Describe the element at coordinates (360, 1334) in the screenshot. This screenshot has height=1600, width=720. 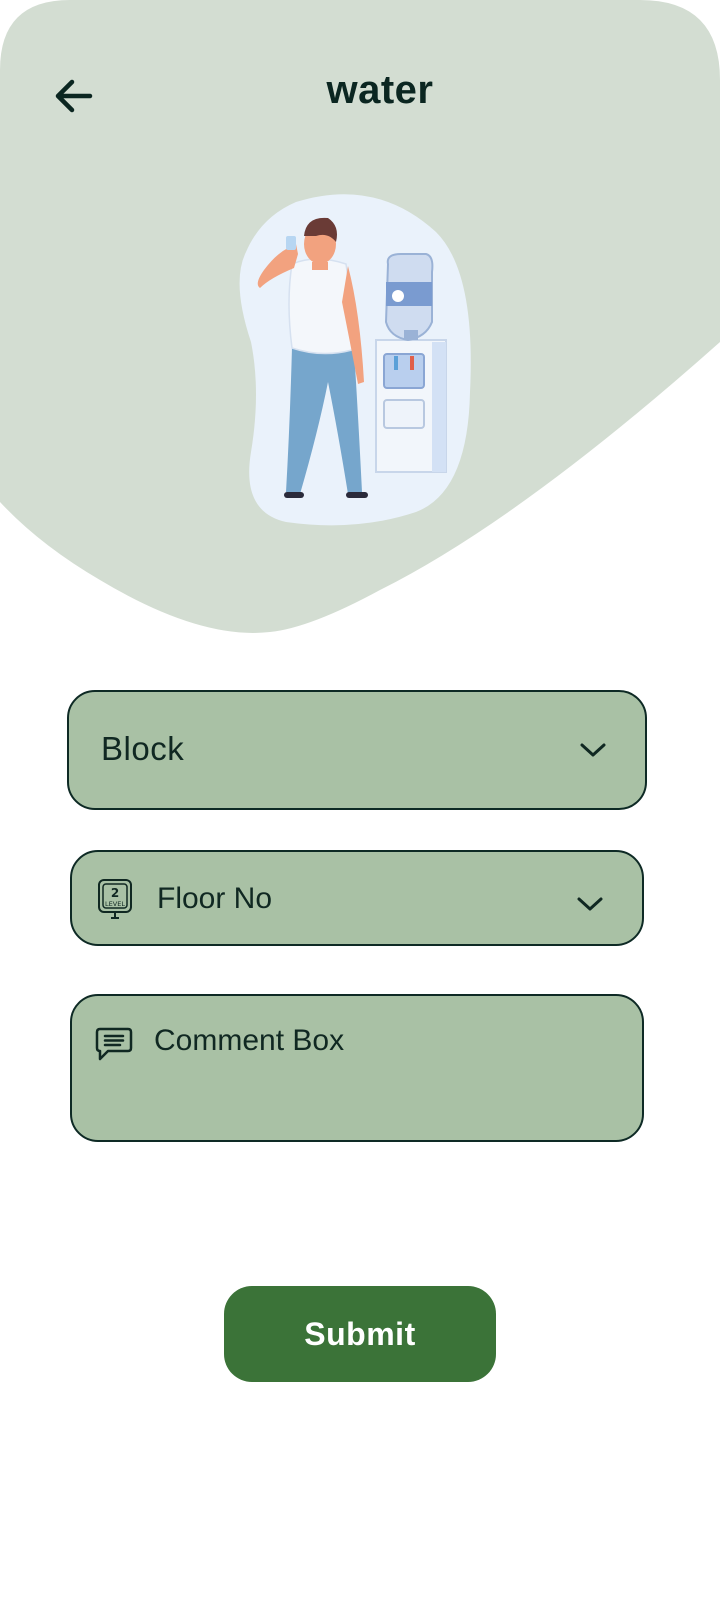
I see `submit-button: Submit` at that location.